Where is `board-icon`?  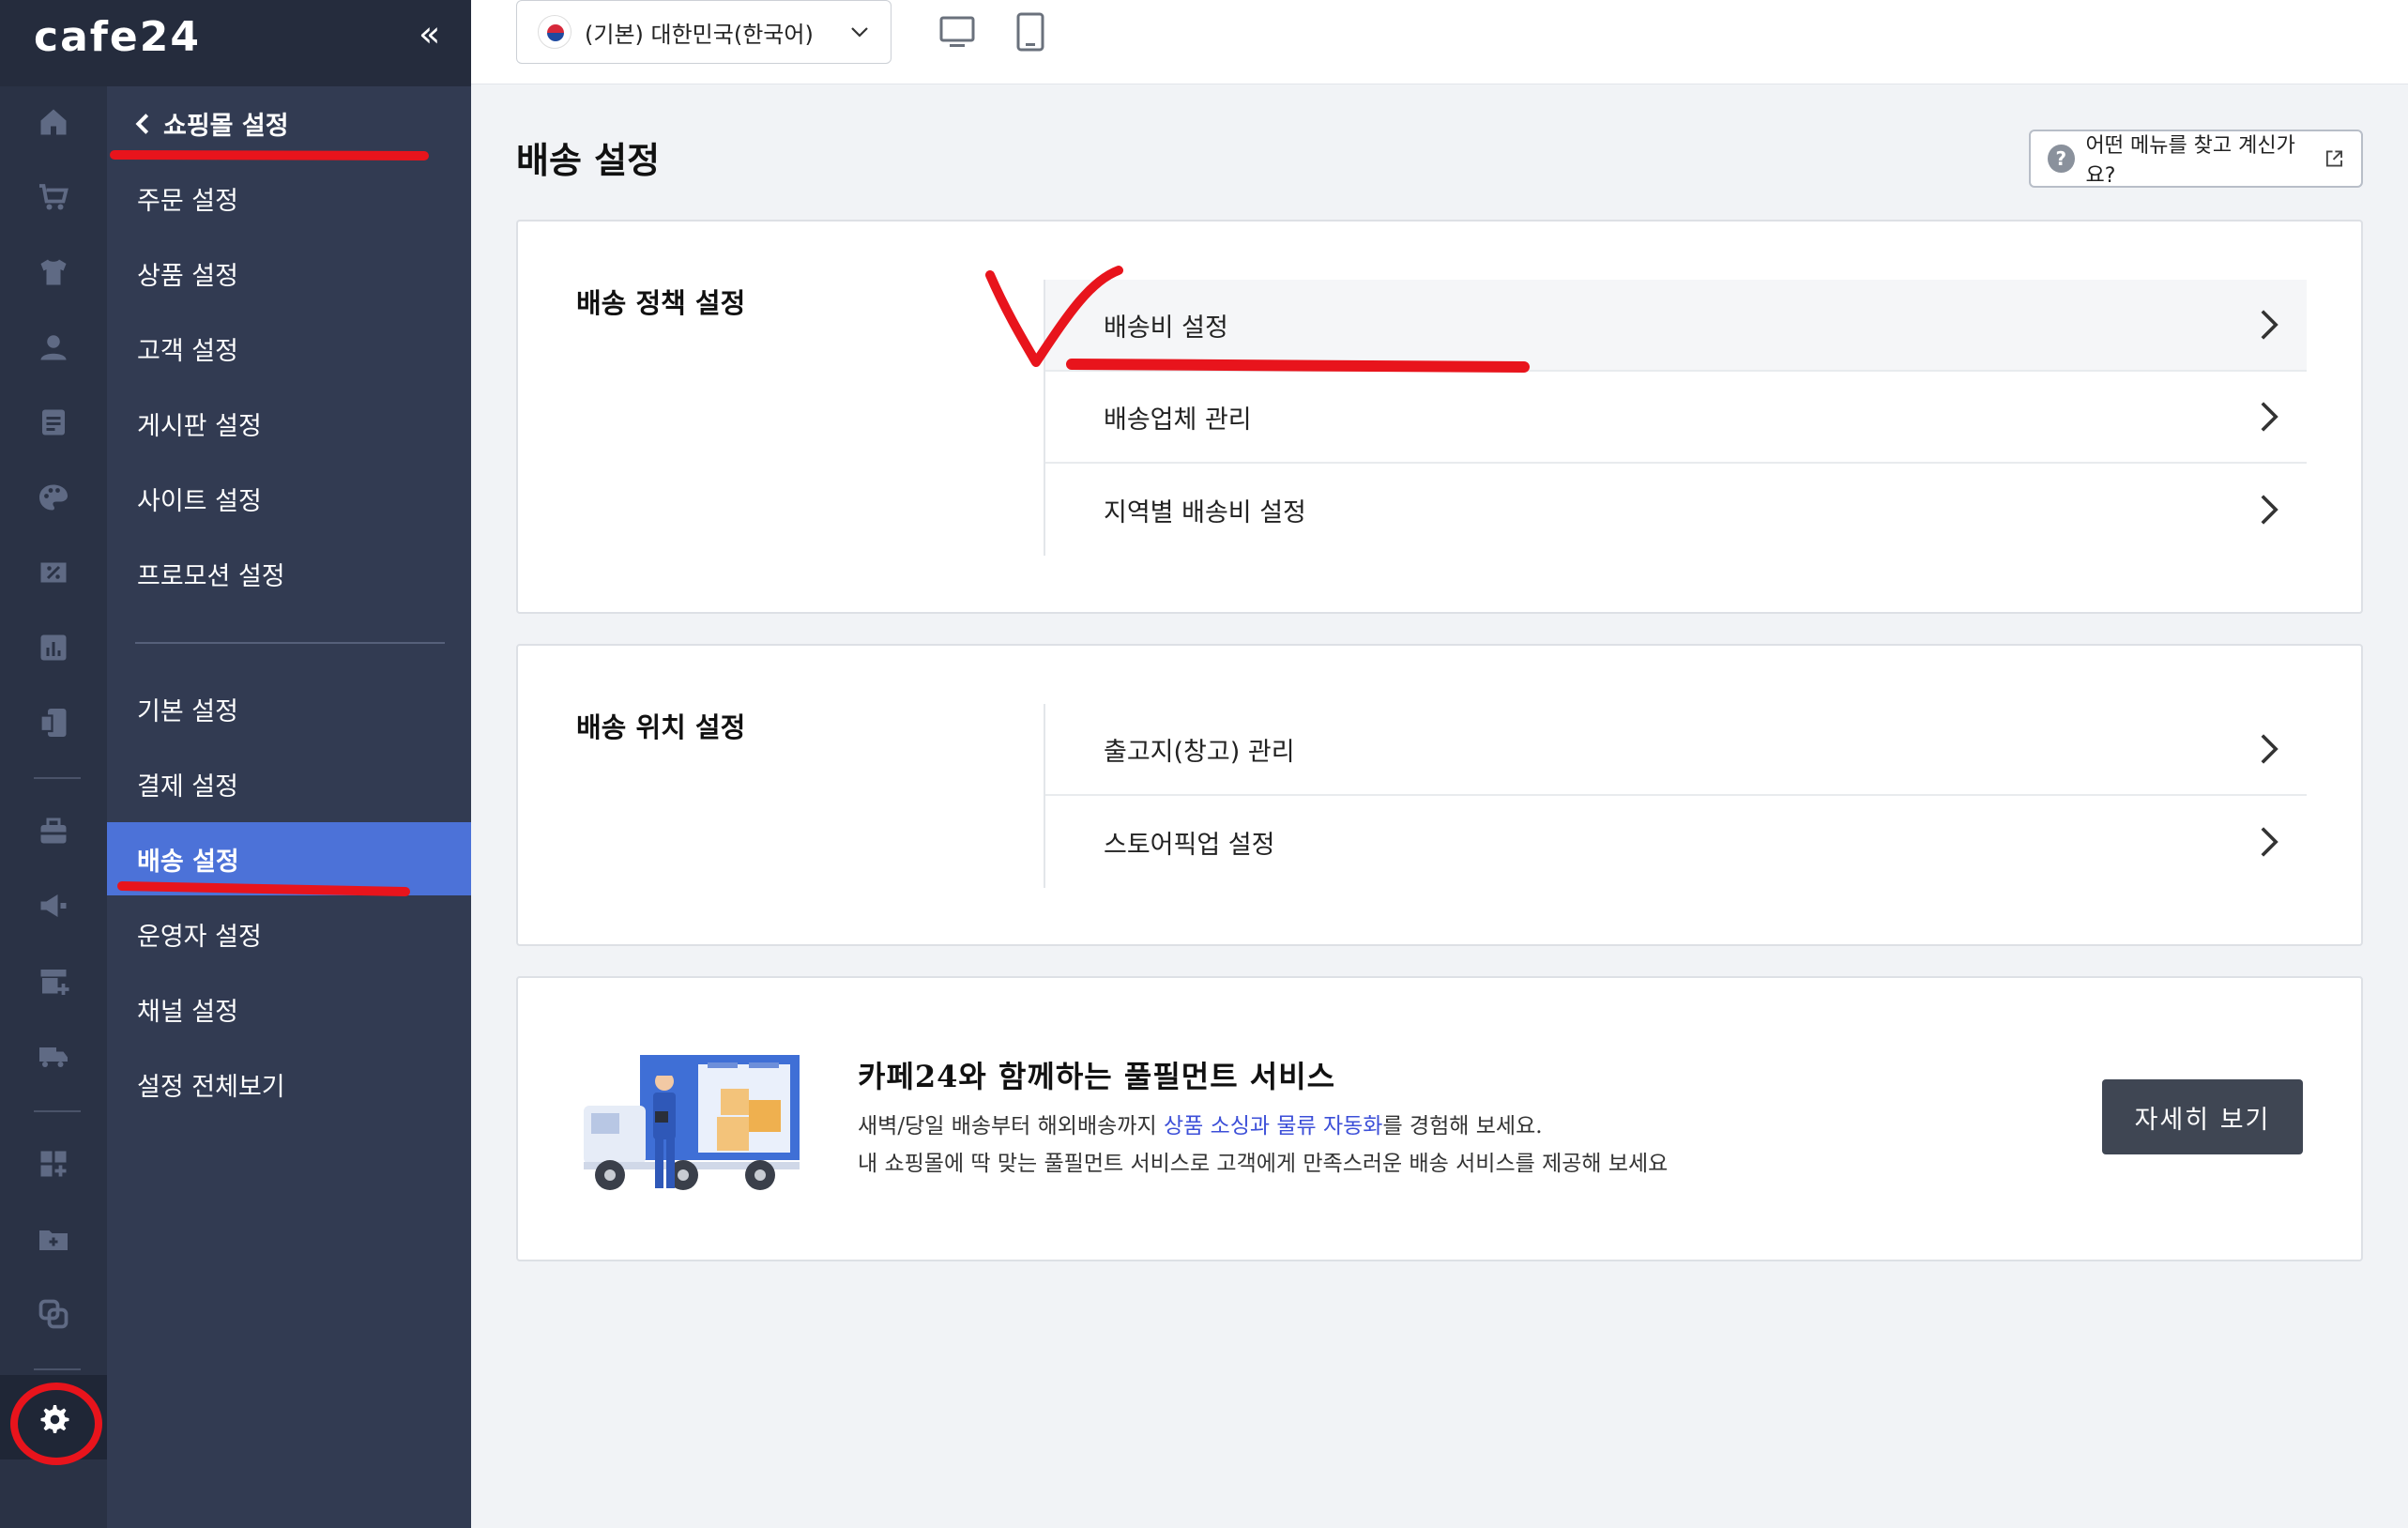
board-icon is located at coordinates (53, 422).